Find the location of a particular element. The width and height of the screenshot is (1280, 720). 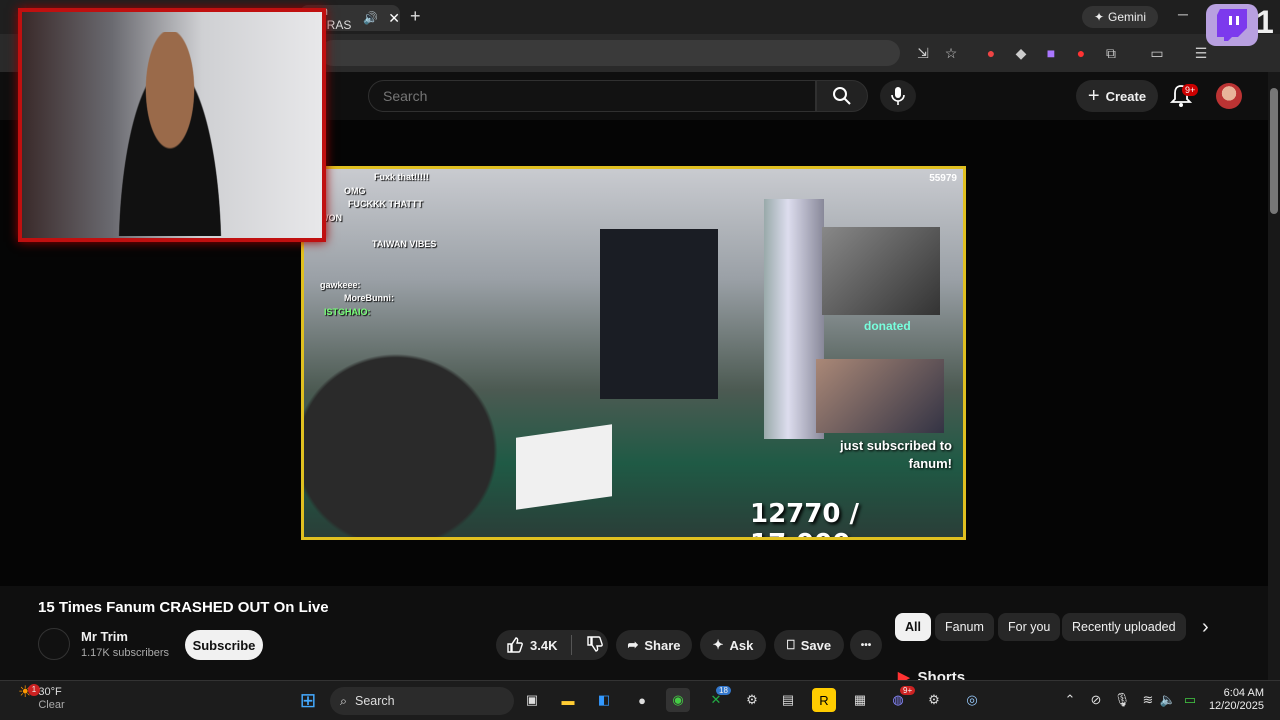

github-icon: ● is located at coordinates (642, 700).